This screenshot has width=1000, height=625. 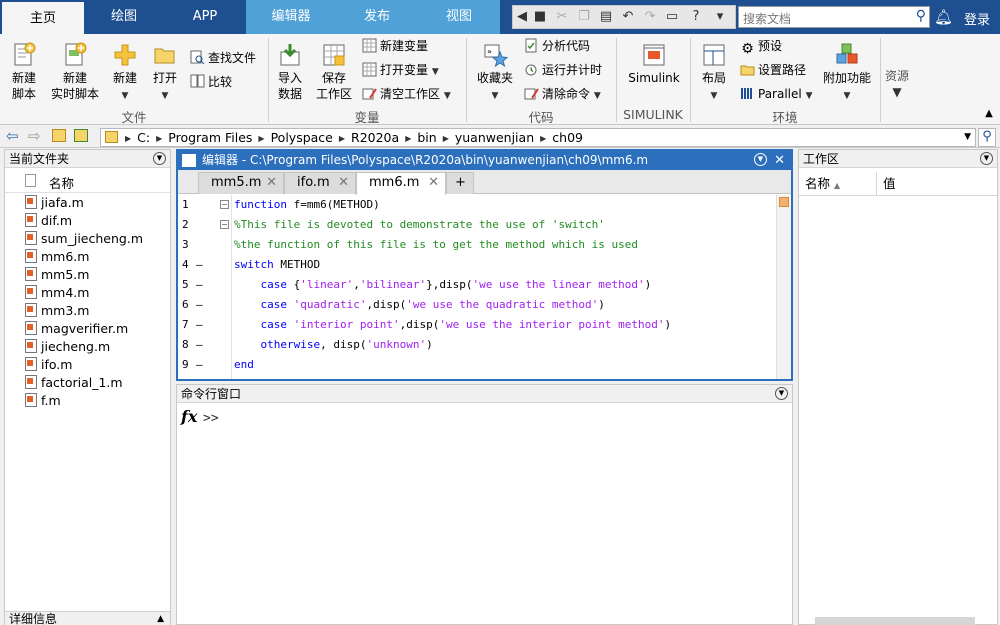 What do you see at coordinates (205, 17) in the screenshot?
I see `tab-apps: APP` at bounding box center [205, 17].